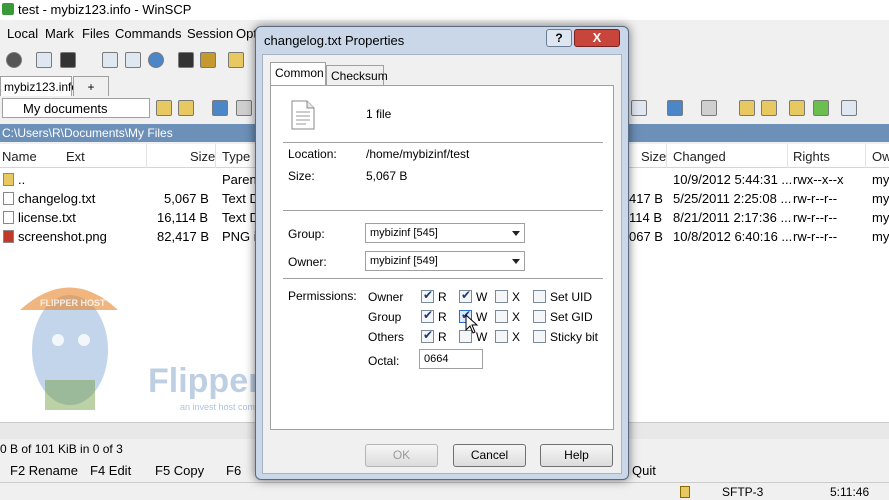 The image size is (889, 500). I want to click on owner-select: mybizinf [549], so click(445, 261).